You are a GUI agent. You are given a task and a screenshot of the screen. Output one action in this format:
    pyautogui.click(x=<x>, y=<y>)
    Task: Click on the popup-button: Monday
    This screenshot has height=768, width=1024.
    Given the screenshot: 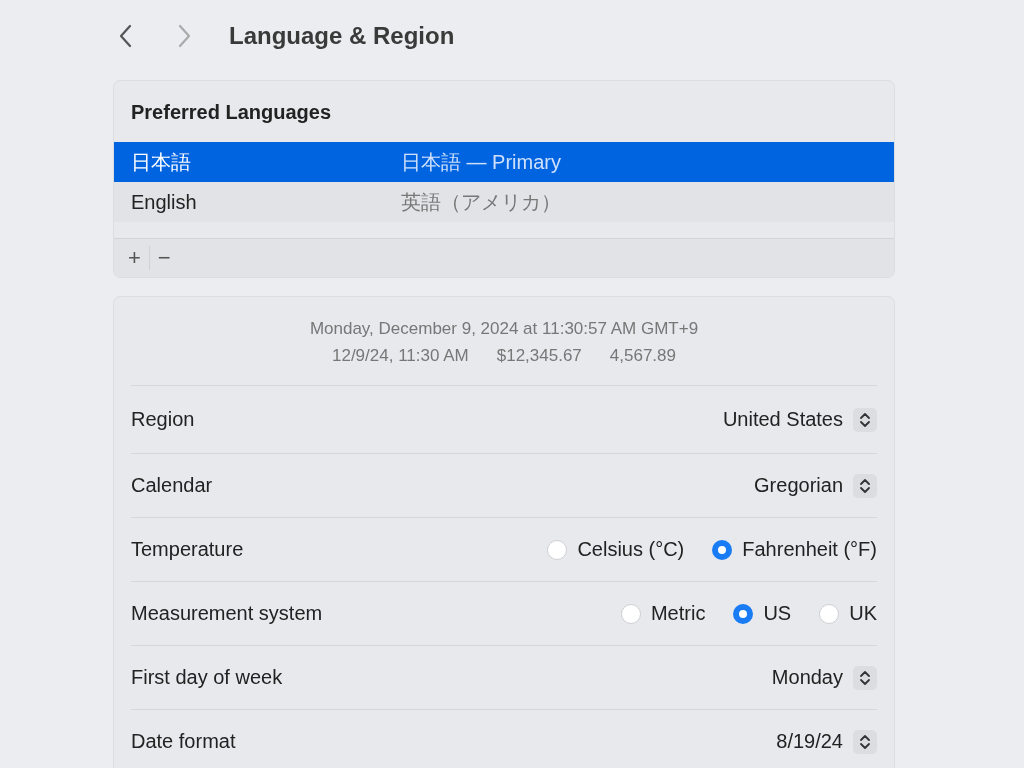 What is the action you would take?
    pyautogui.click(x=824, y=677)
    